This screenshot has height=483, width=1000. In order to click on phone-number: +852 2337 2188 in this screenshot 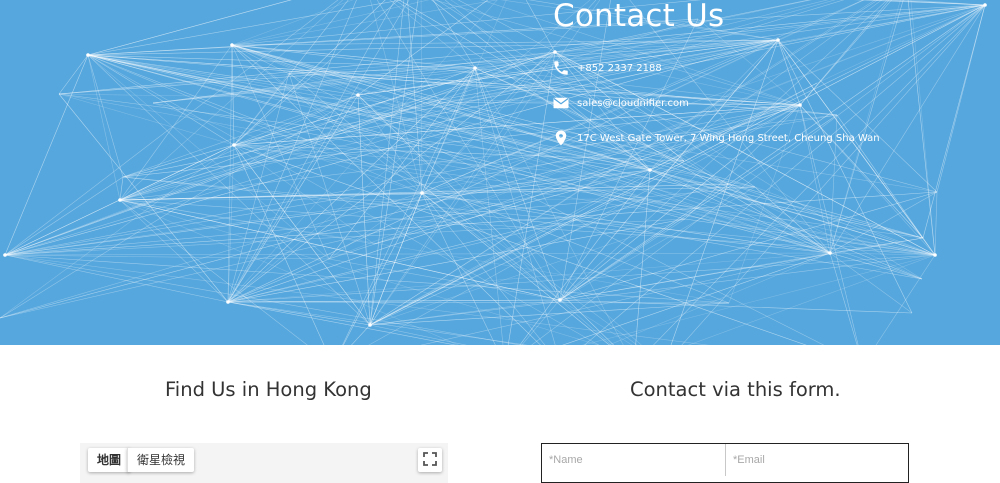, I will do `click(619, 68)`.